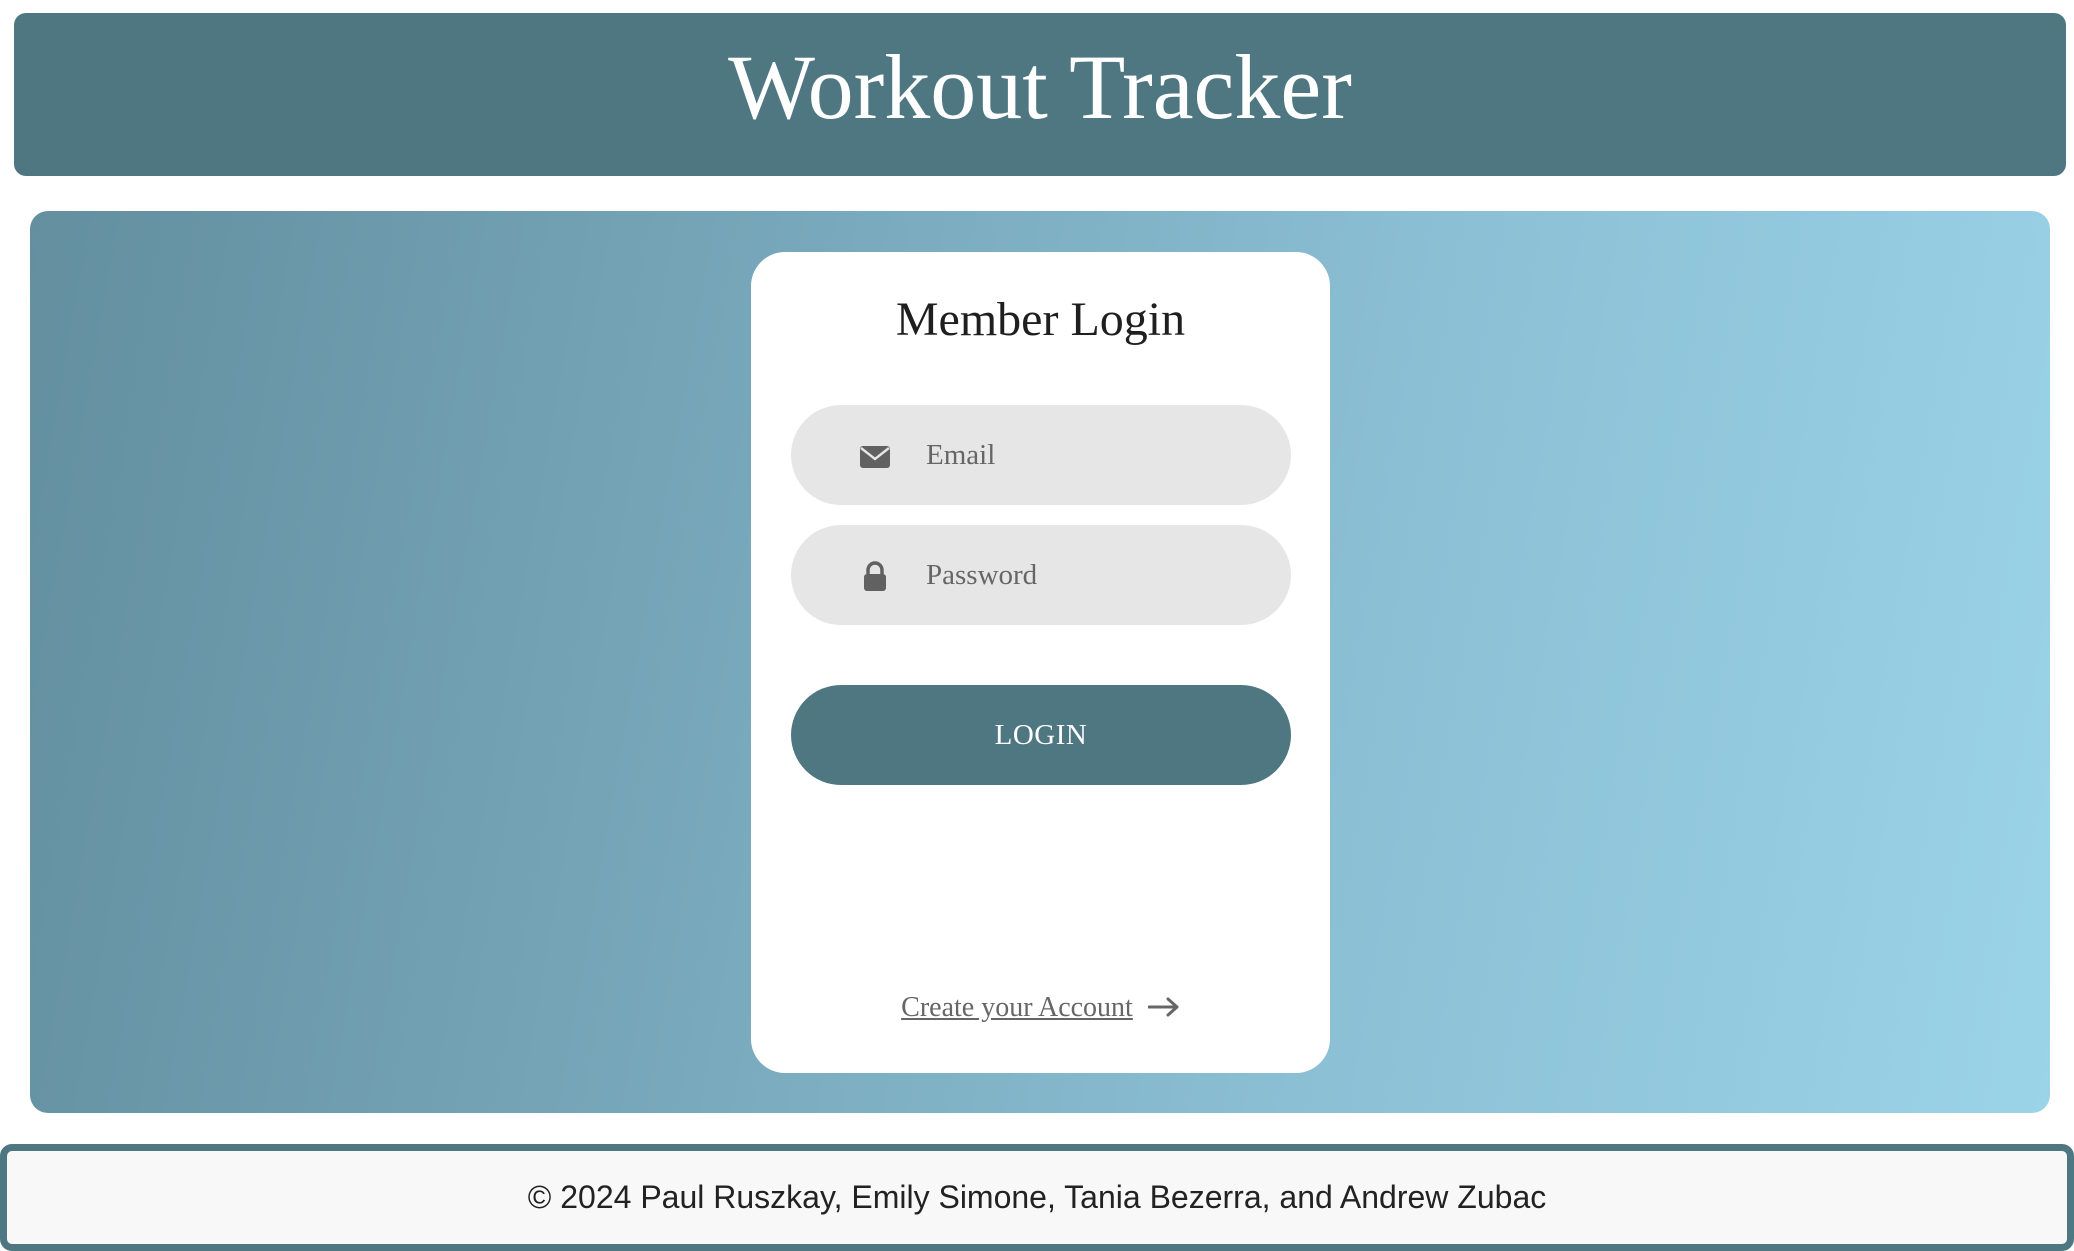 Image resolution: width=2074 pixels, height=1251 pixels. Describe the element at coordinates (1040, 319) in the screenshot. I see `login-title: Member Login` at that location.